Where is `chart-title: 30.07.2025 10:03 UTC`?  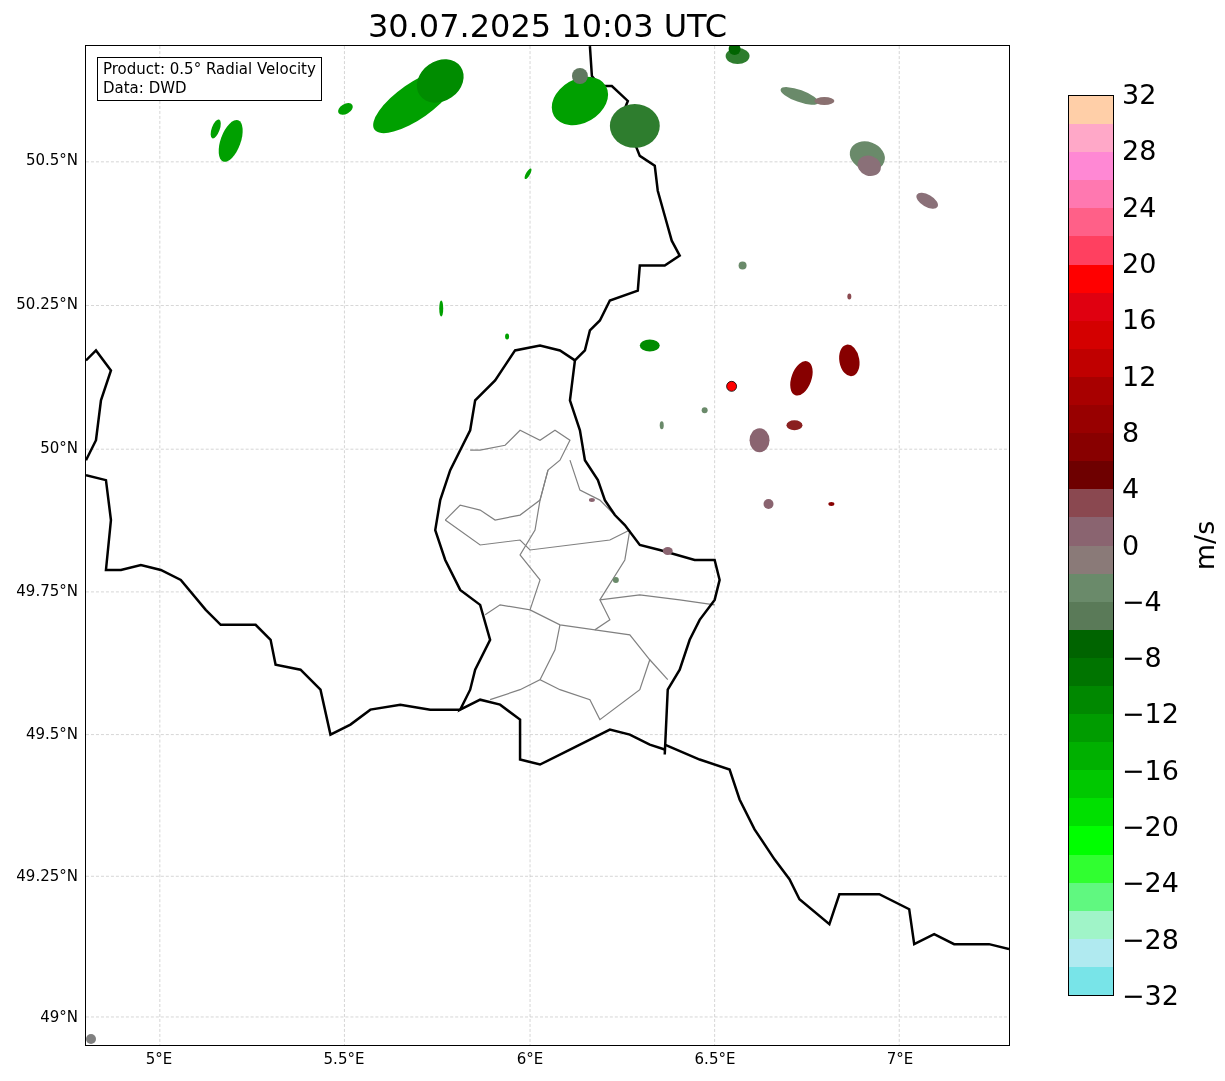 chart-title: 30.07.2025 10:03 UTC is located at coordinates (547, 26).